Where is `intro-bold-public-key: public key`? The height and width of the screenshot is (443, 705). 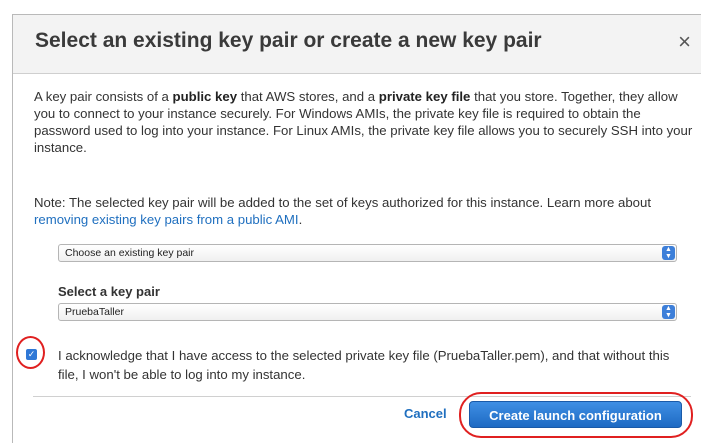 intro-bold-public-key: public key is located at coordinates (205, 96).